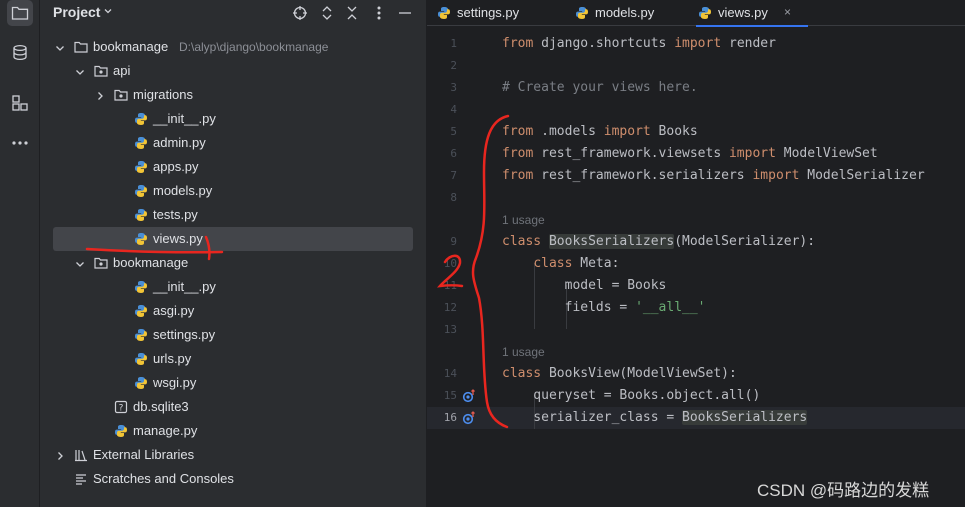 This screenshot has width=965, height=507. Describe the element at coordinates (453, 131) in the screenshot. I see `line-number: 5` at that location.